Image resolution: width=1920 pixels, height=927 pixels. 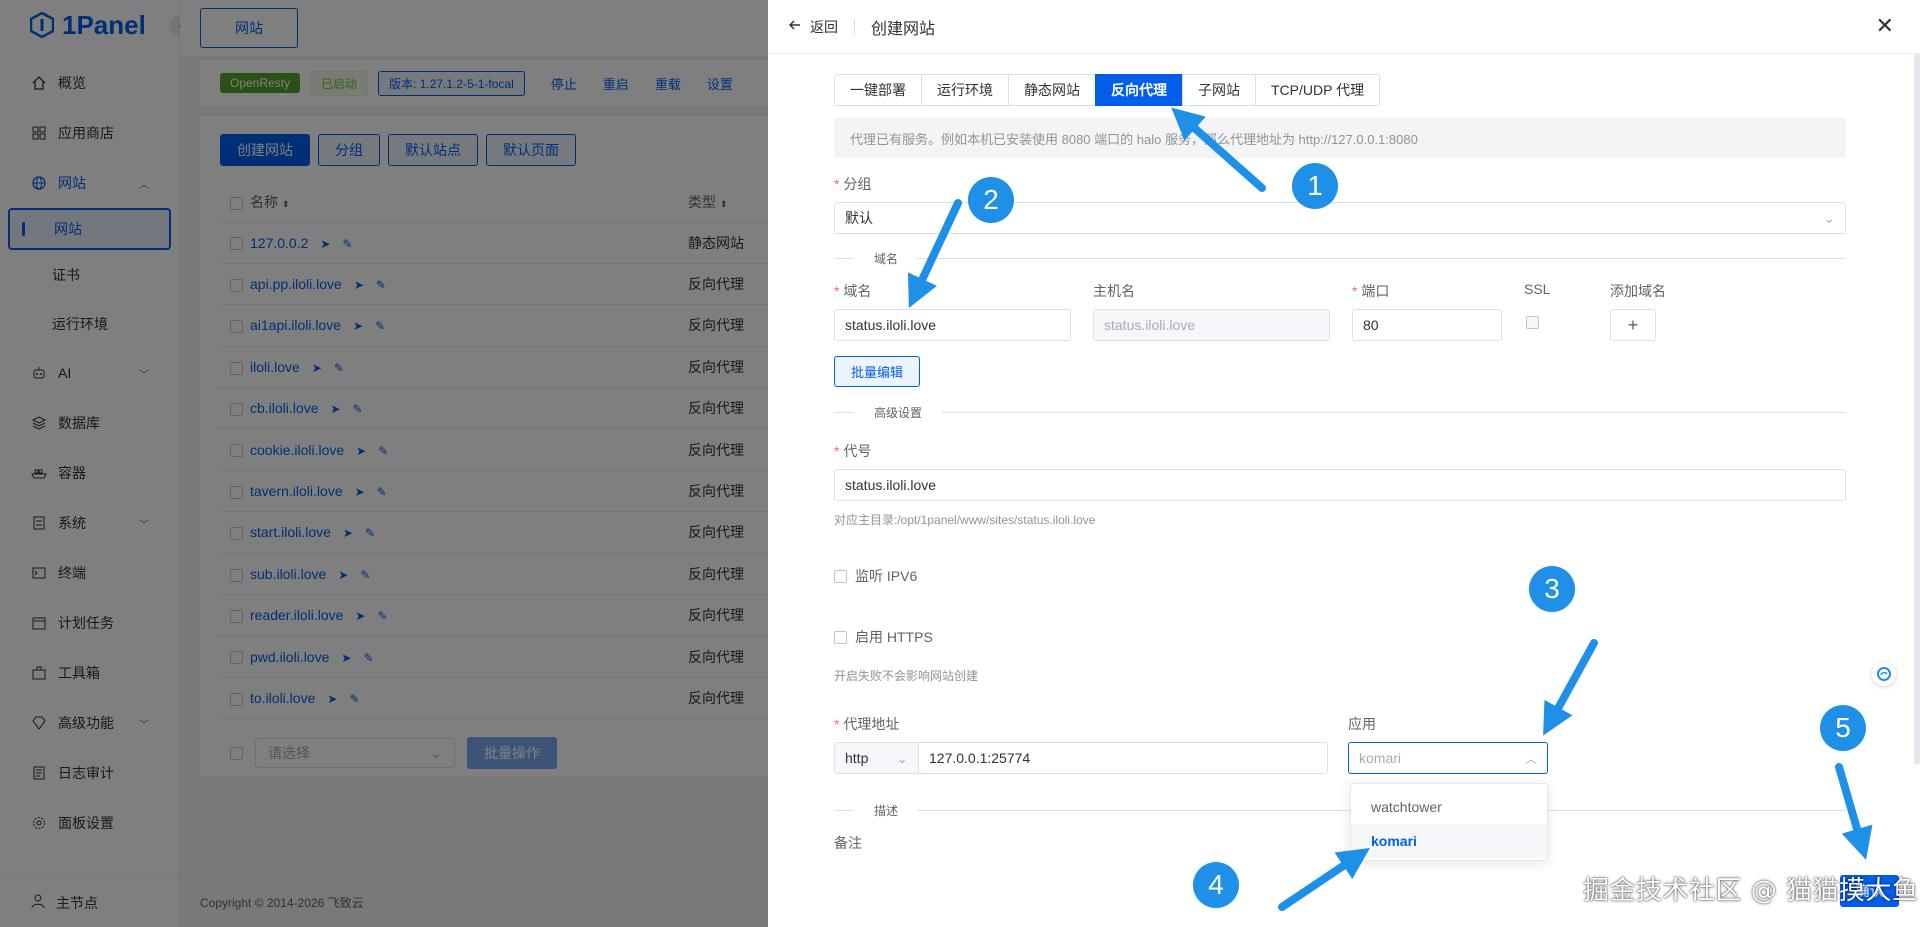 I want to click on port-input: 80, so click(x=1427, y=325).